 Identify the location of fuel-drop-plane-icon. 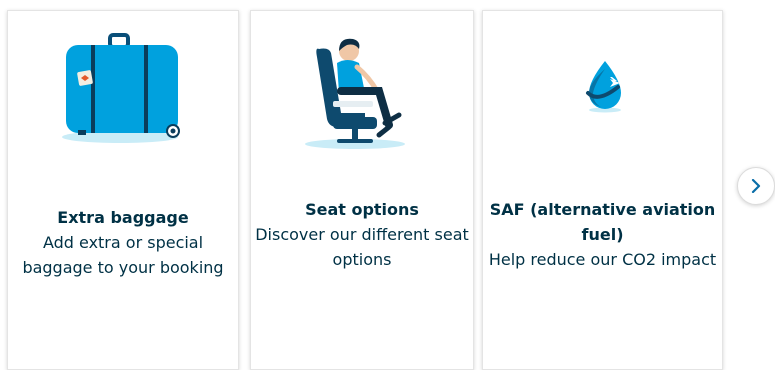
(603, 87).